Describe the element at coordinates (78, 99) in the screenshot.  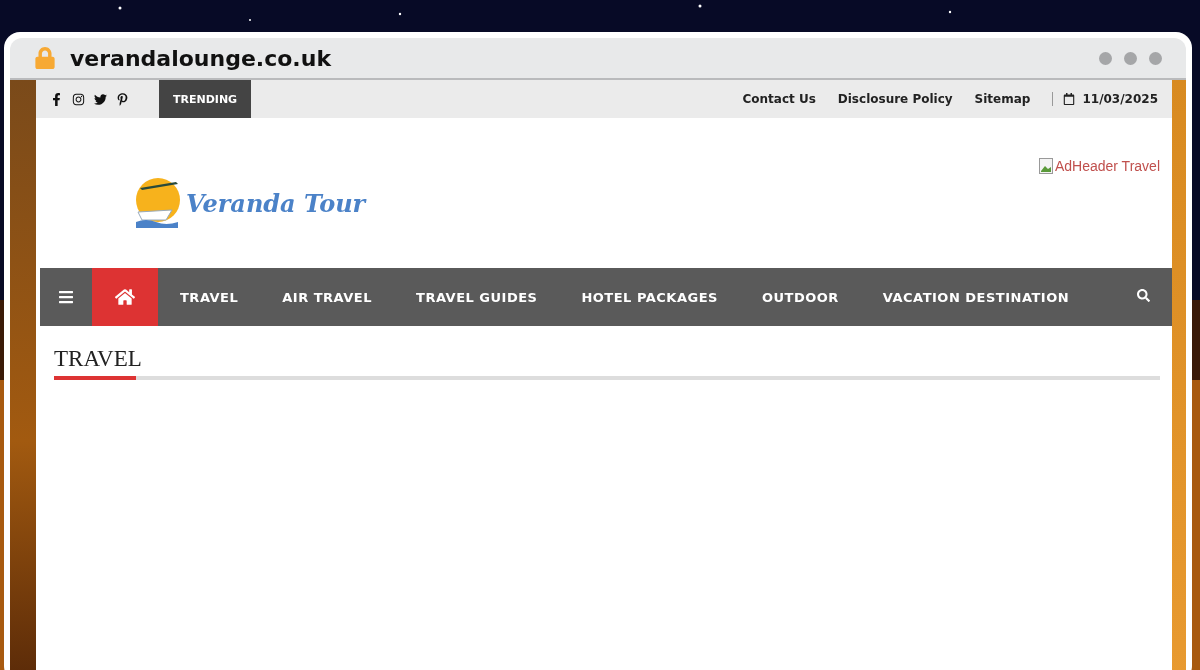
I see `instagram-icon` at that location.